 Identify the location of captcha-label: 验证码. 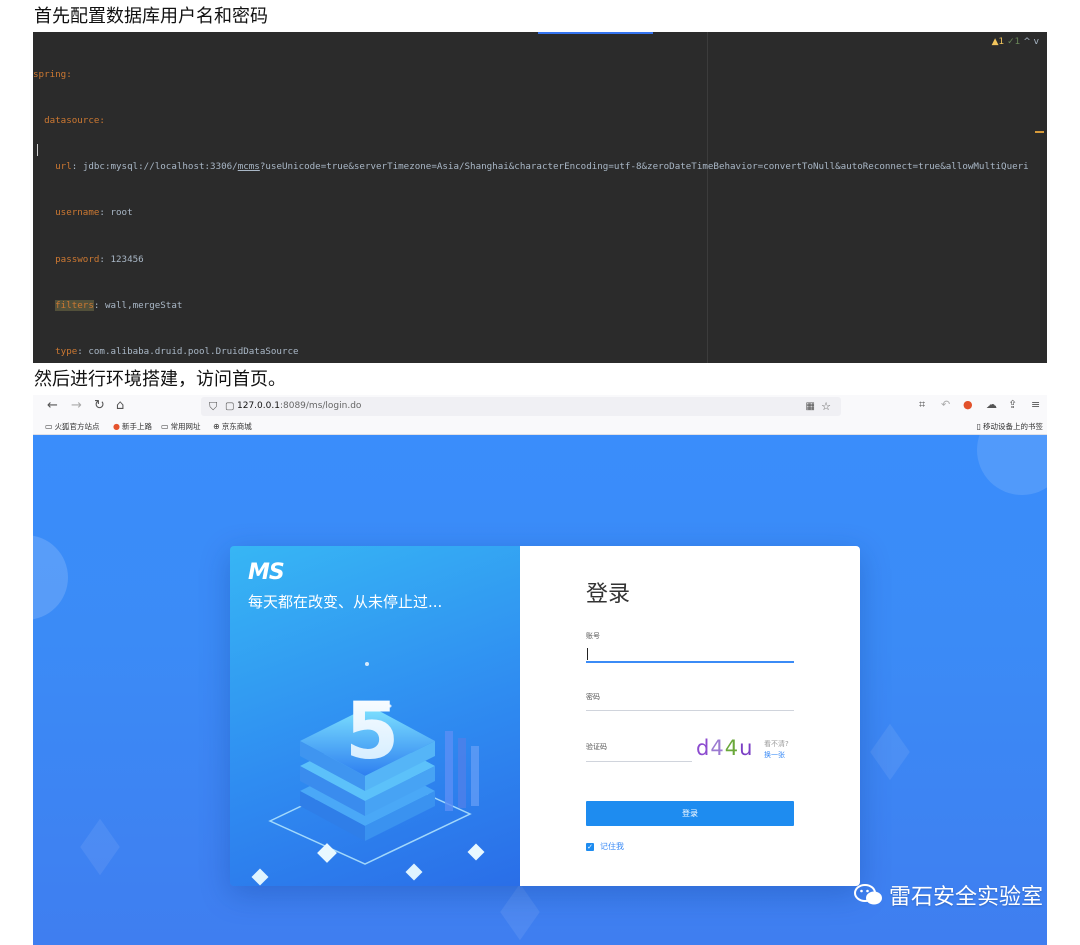
(596, 747).